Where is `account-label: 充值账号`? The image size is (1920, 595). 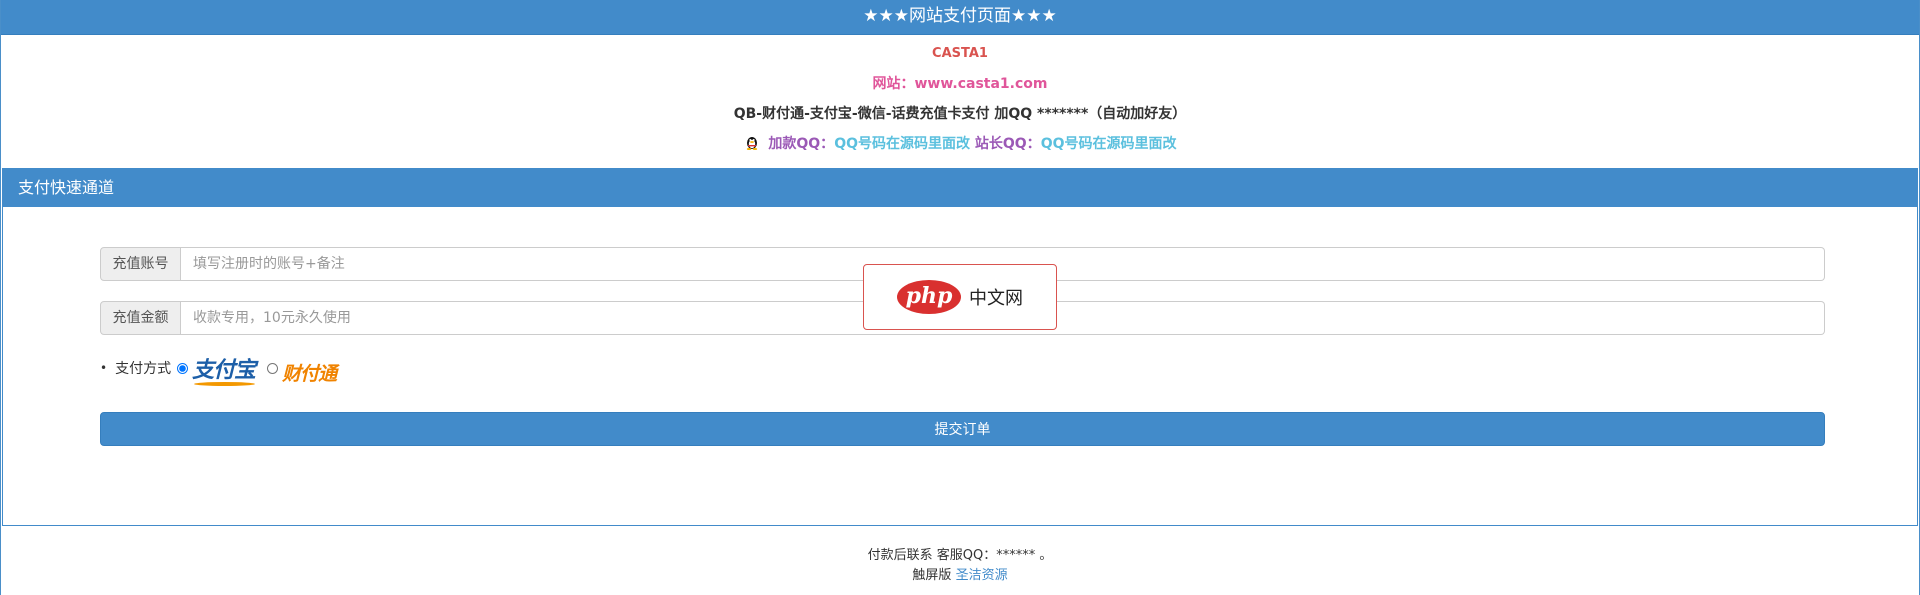
account-label: 充值账号 is located at coordinates (140, 264).